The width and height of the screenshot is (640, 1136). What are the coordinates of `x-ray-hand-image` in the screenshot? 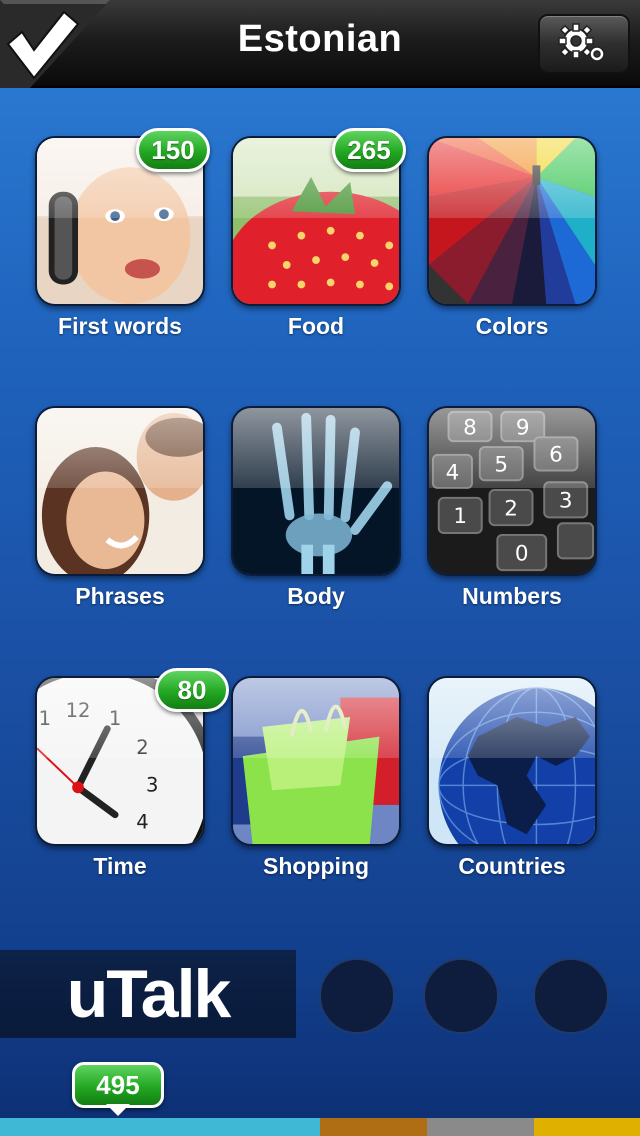 It's located at (316, 491).